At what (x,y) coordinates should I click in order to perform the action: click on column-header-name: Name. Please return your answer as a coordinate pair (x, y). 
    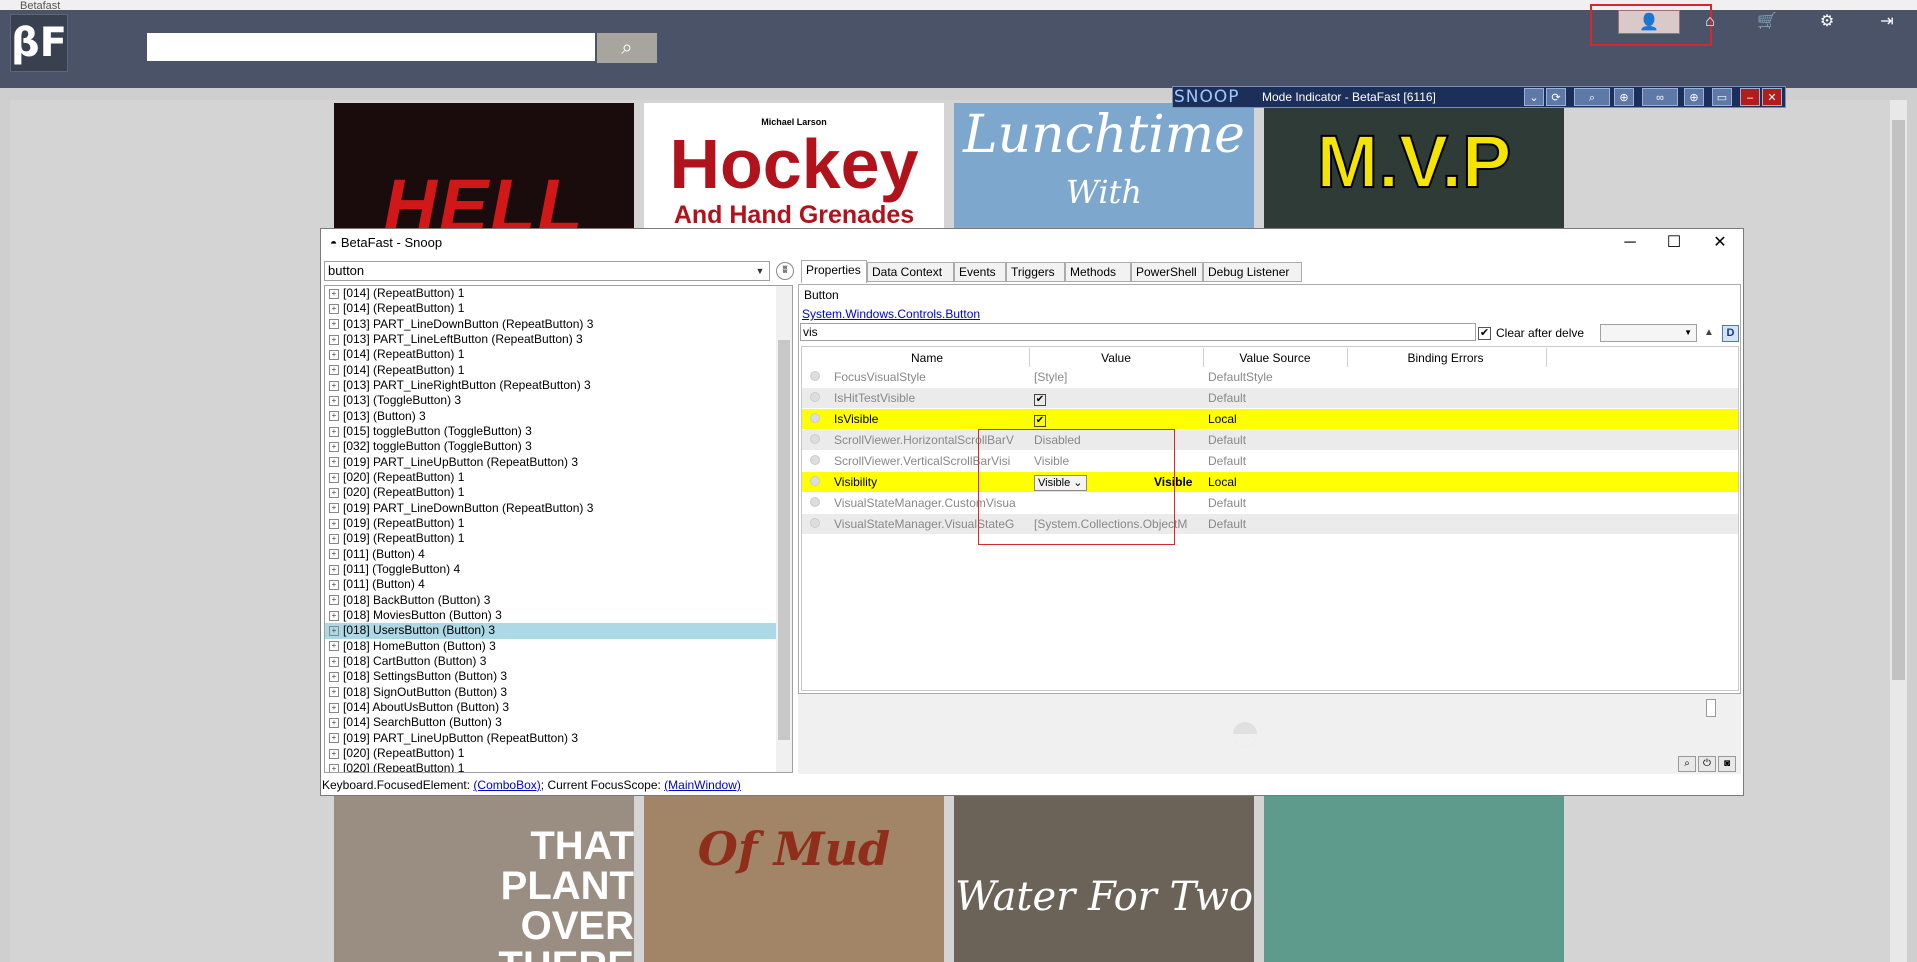
    Looking at the image, I should click on (927, 358).